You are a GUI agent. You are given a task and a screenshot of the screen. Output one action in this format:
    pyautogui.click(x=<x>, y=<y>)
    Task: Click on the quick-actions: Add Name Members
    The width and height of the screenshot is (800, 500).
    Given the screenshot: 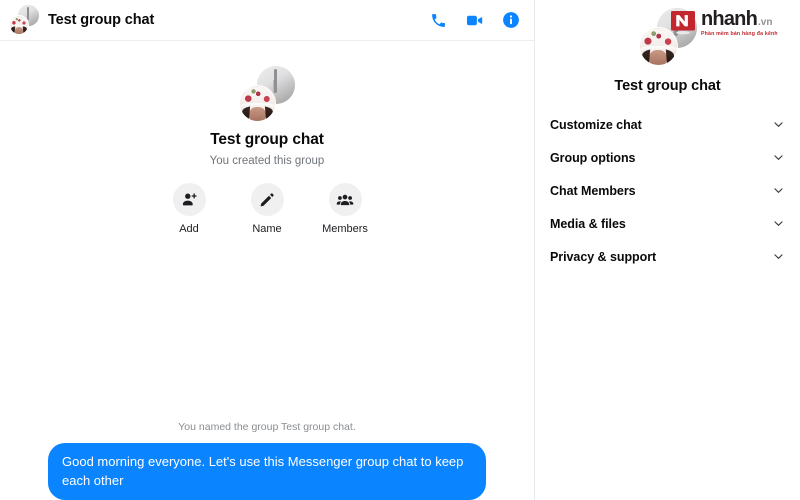 What is the action you would take?
    pyautogui.click(x=267, y=209)
    